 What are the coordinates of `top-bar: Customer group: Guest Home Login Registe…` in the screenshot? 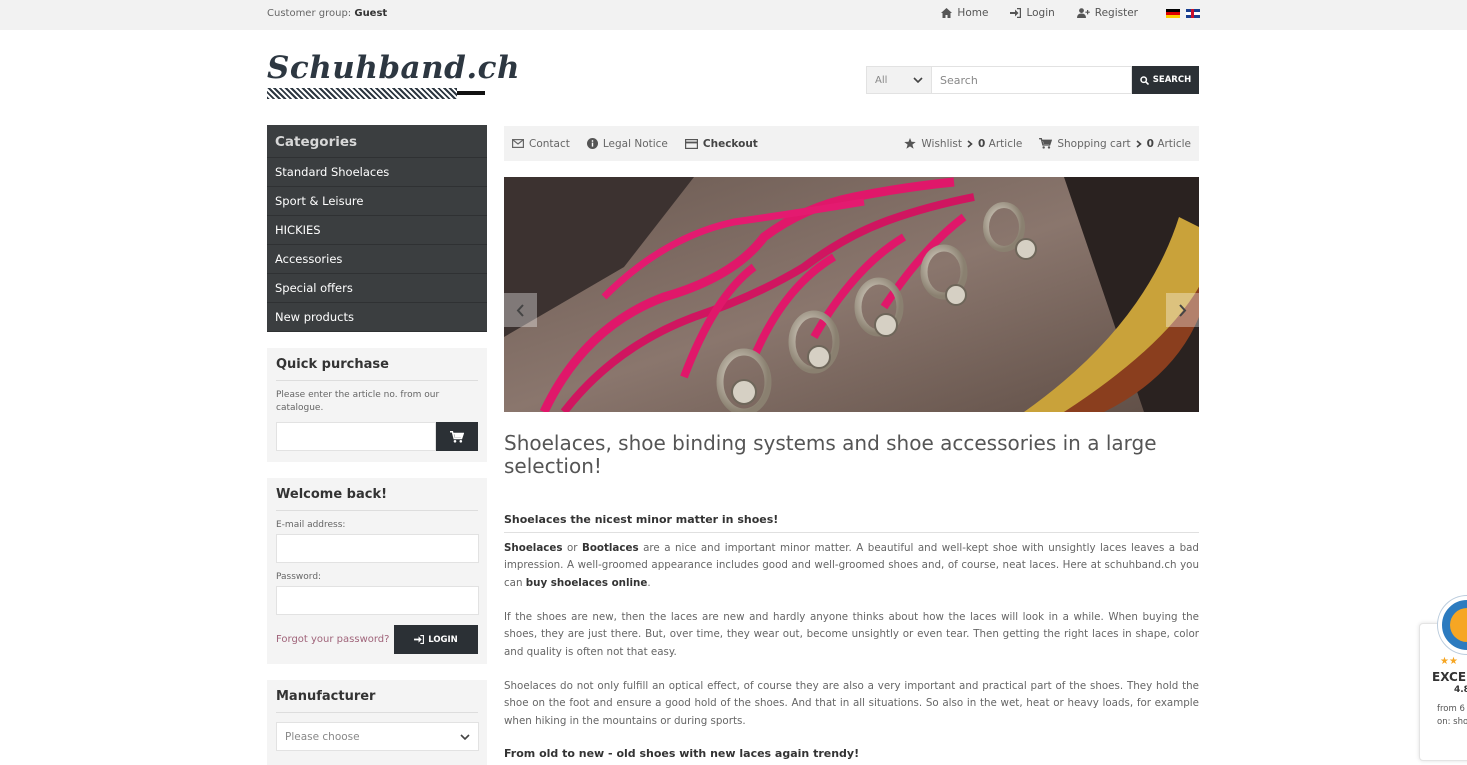 It's located at (733, 15).